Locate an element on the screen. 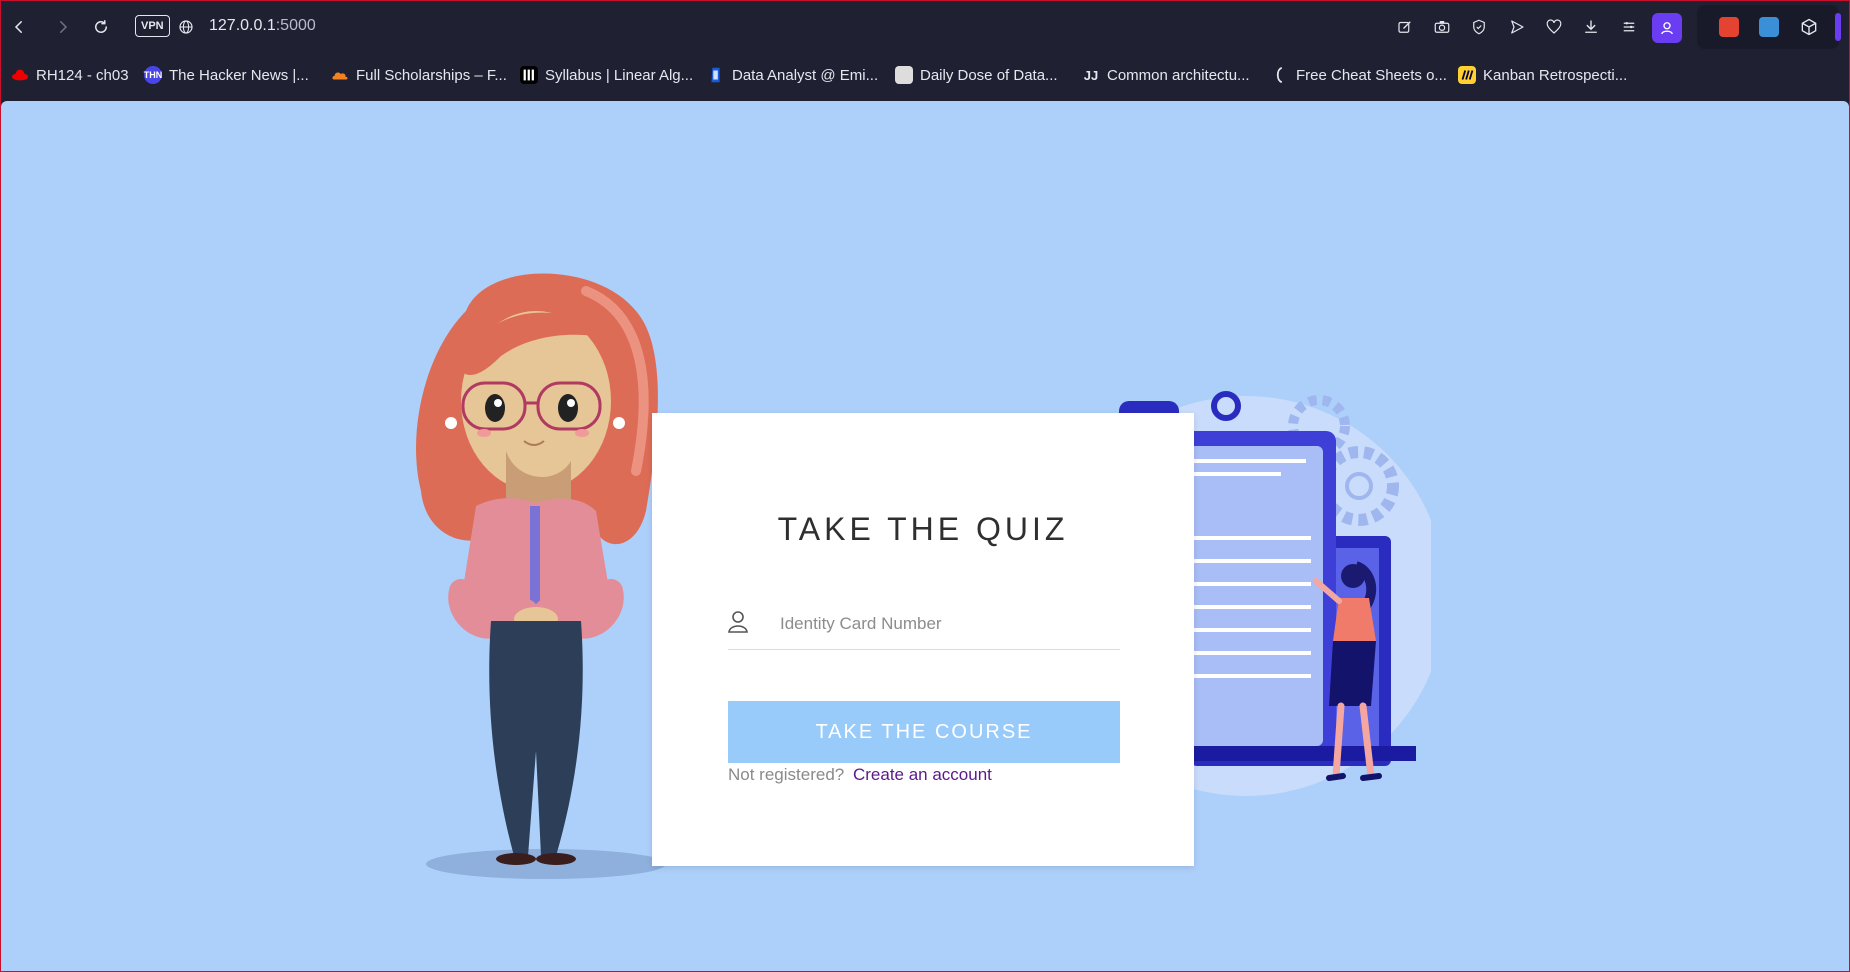 The width and height of the screenshot is (1850, 972). teacher-illustration is located at coordinates (541, 576).